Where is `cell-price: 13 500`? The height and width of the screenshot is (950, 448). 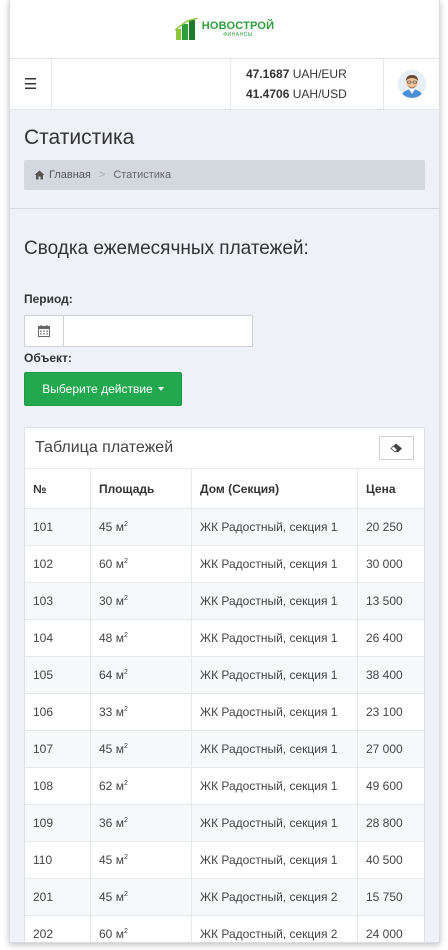
cell-price: 13 500 is located at coordinates (390, 601).